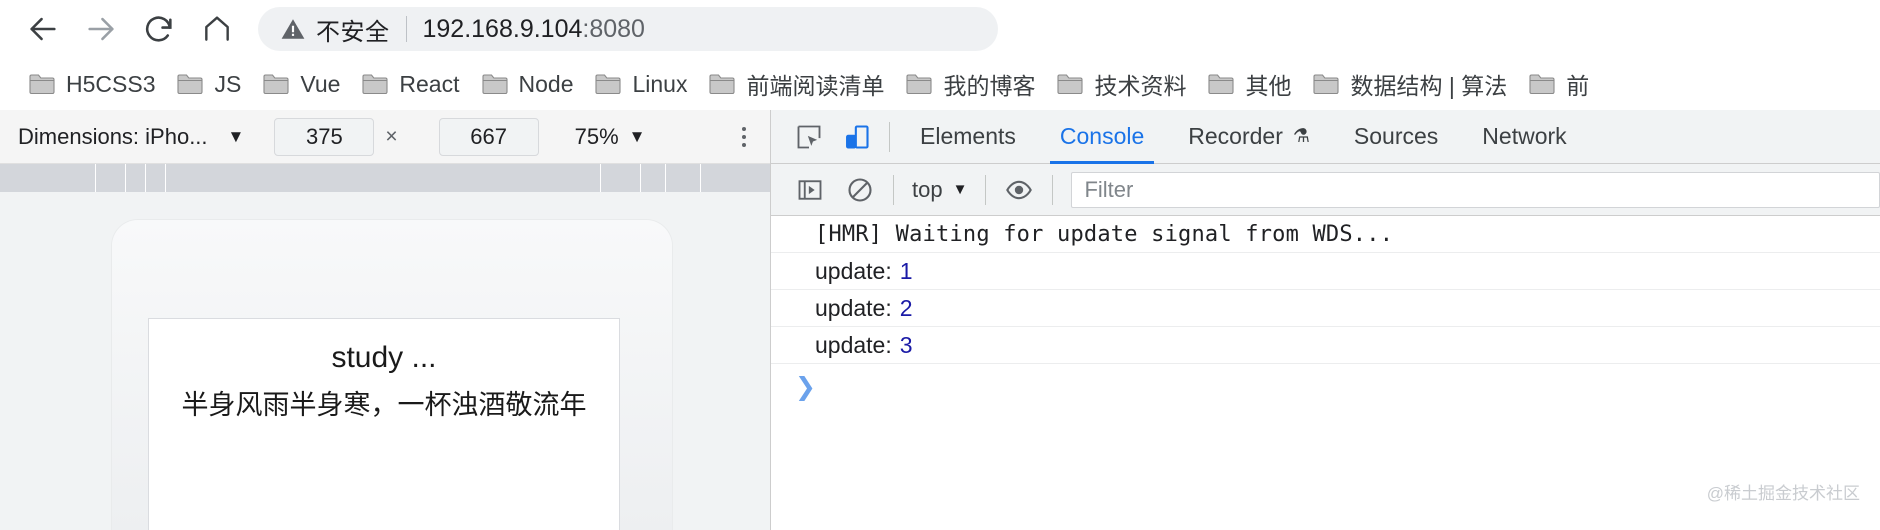 The width and height of the screenshot is (1880, 530). Describe the element at coordinates (860, 190) in the screenshot. I see `clear-console-button` at that location.